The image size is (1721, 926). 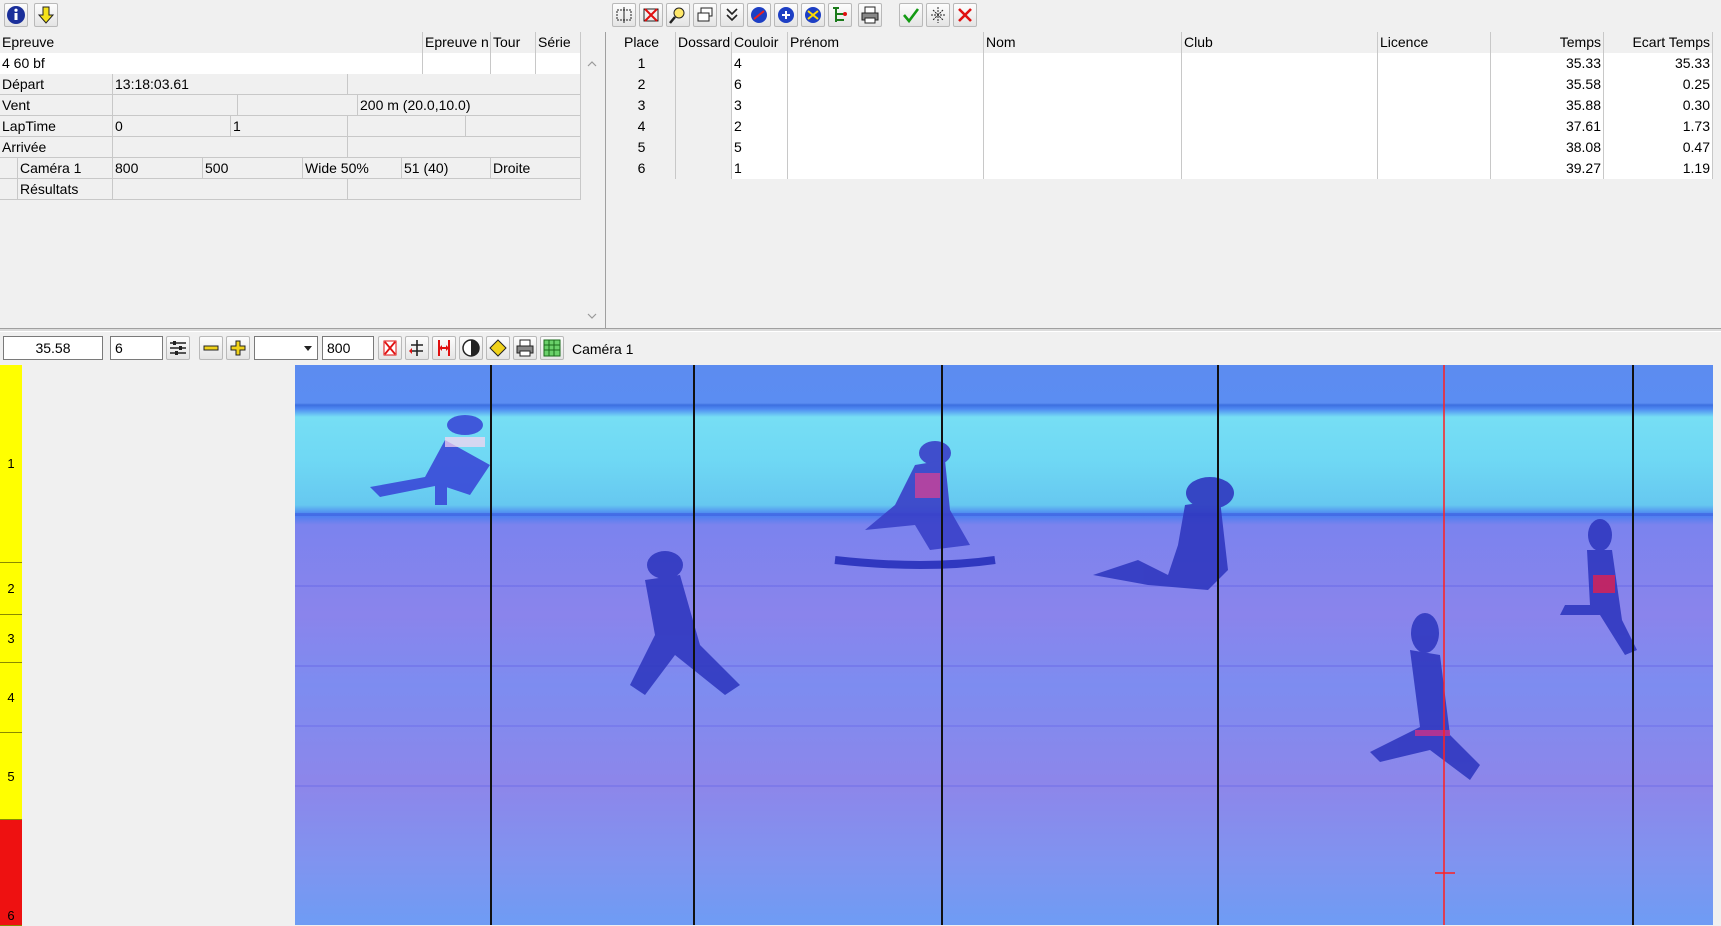 What do you see at coordinates (1280, 42) in the screenshot?
I see `col-header-club: Club` at bounding box center [1280, 42].